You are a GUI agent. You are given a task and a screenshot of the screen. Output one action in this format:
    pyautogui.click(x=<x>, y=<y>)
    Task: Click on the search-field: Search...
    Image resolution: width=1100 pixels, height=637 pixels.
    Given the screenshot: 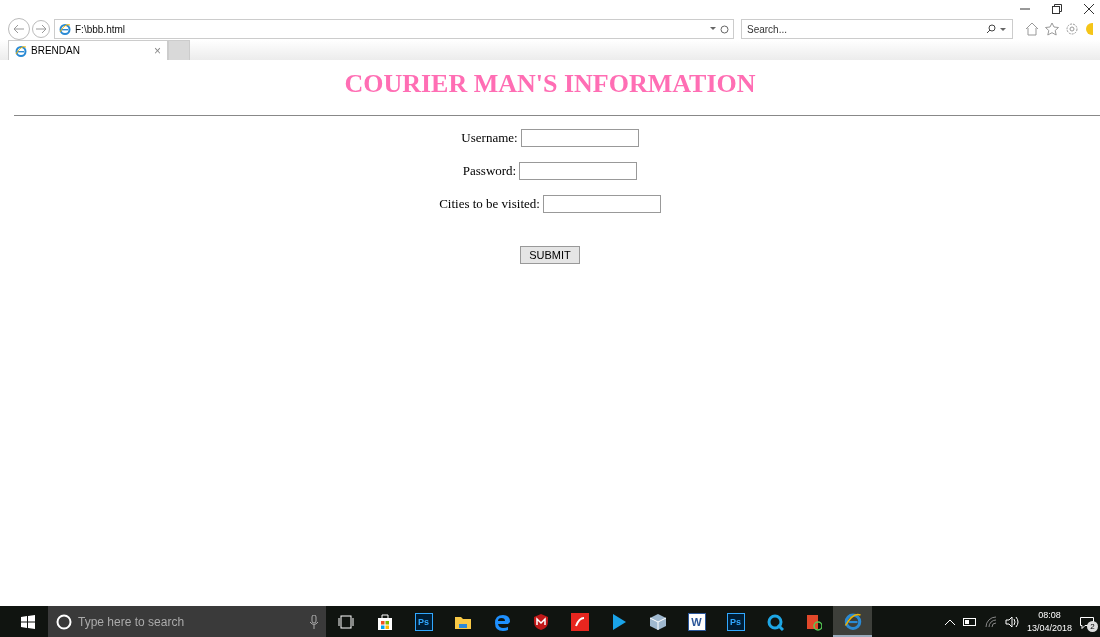 What is the action you would take?
    pyautogui.click(x=877, y=29)
    